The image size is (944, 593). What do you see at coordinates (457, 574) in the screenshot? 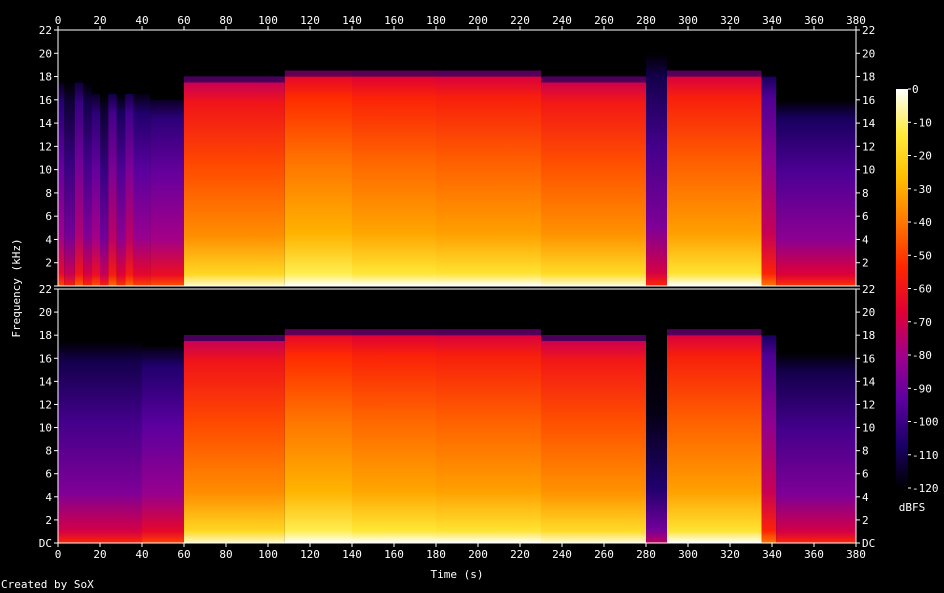
I see `x-axis-label: Time (s)` at bounding box center [457, 574].